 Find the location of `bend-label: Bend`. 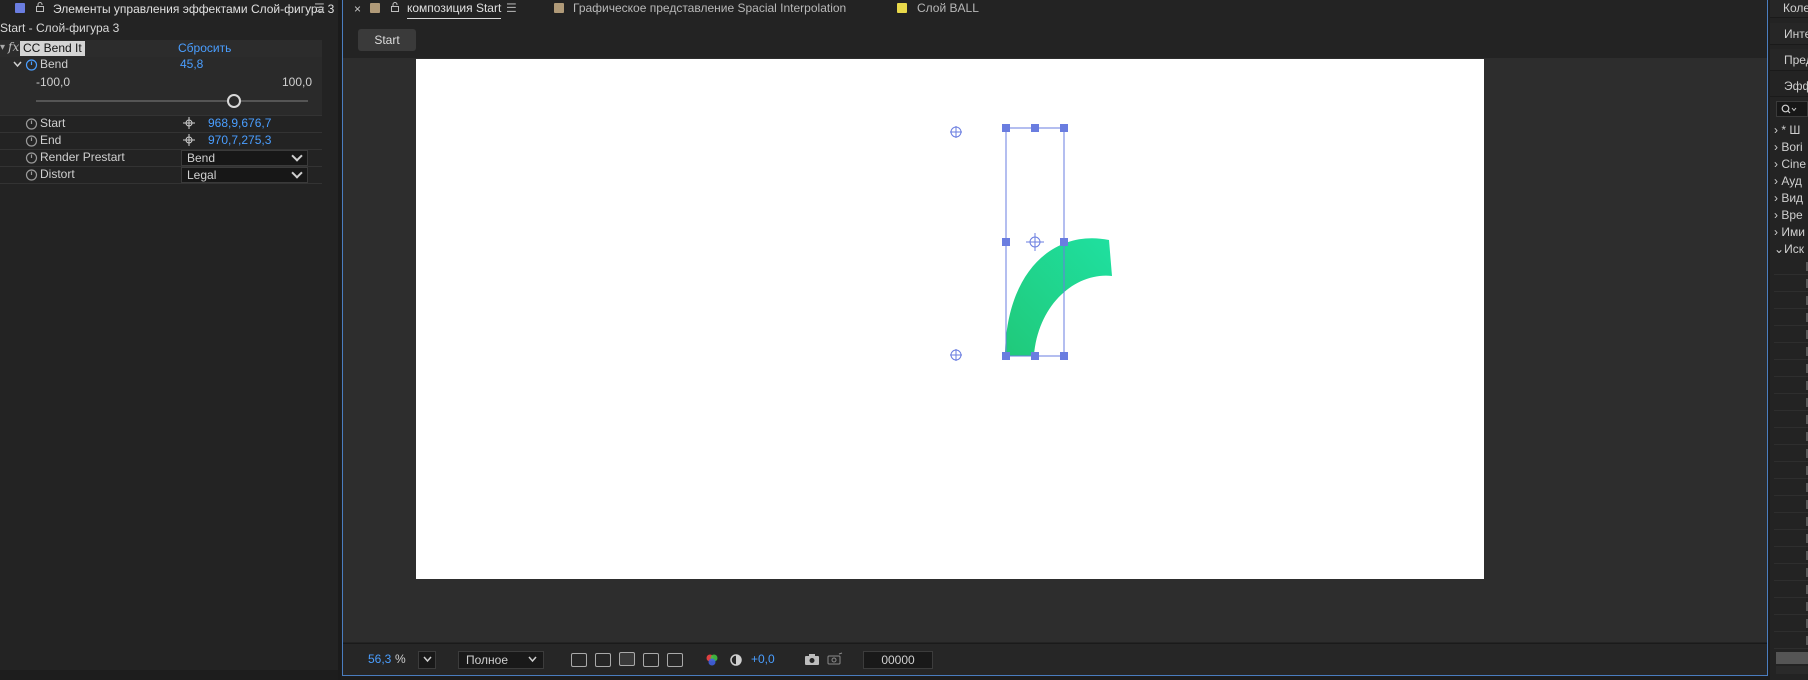

bend-label: Bend is located at coordinates (54, 64).